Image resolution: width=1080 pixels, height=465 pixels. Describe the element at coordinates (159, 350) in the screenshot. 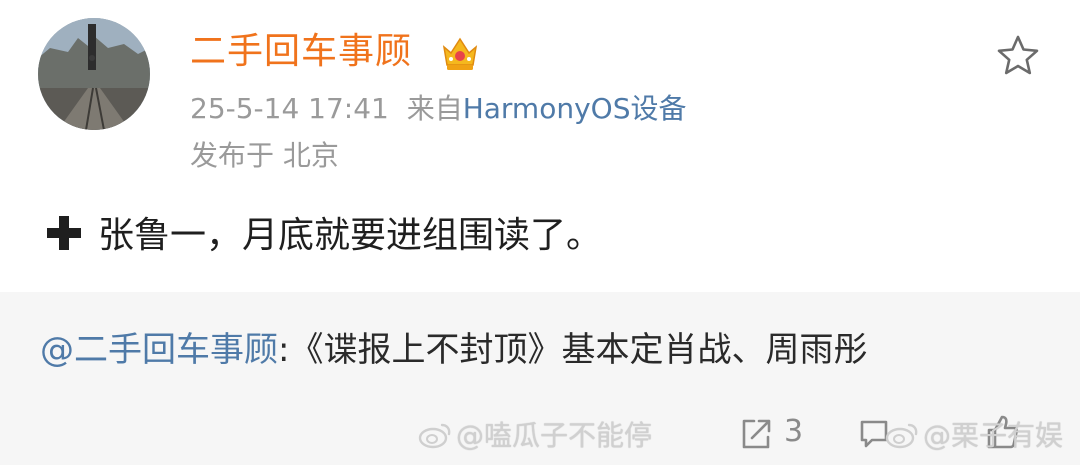

I see `repost-mention-link: @二手回车事顾` at that location.